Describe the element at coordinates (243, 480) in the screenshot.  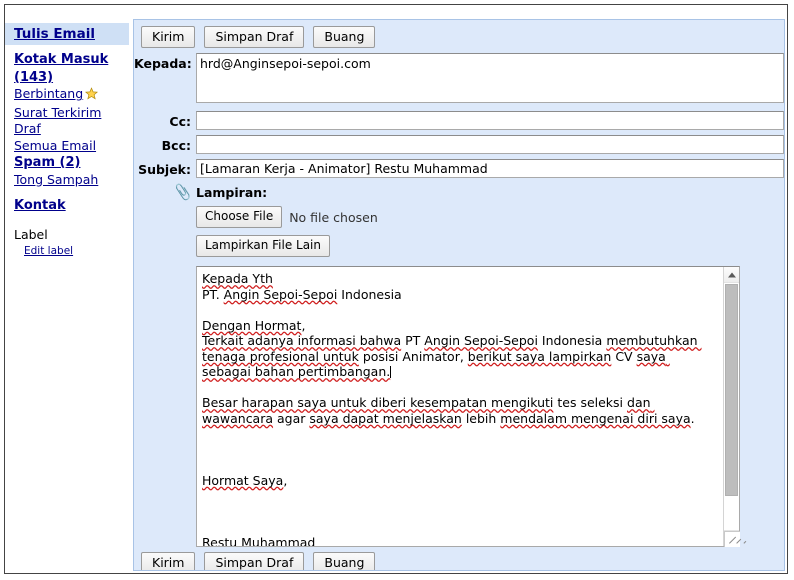
I see `body-closing: Hormat Saya` at that location.